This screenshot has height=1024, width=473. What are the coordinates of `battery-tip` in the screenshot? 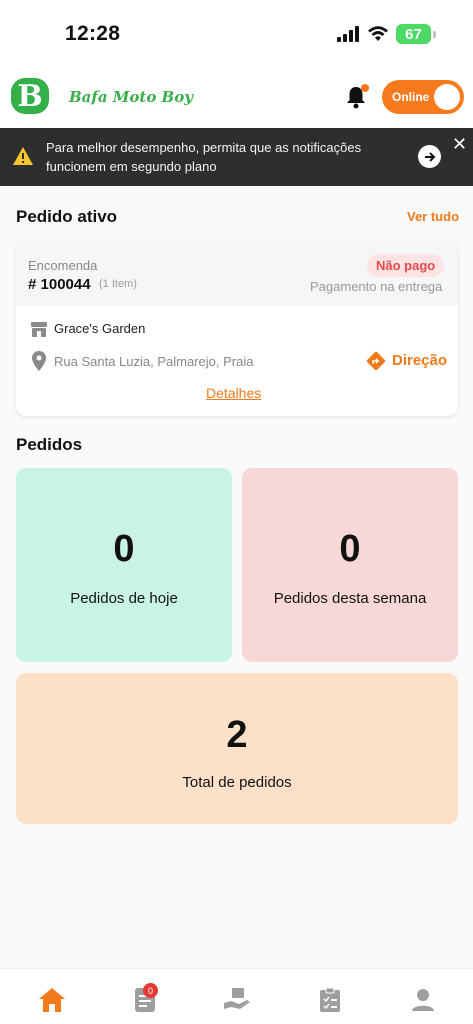 It's located at (434, 34).